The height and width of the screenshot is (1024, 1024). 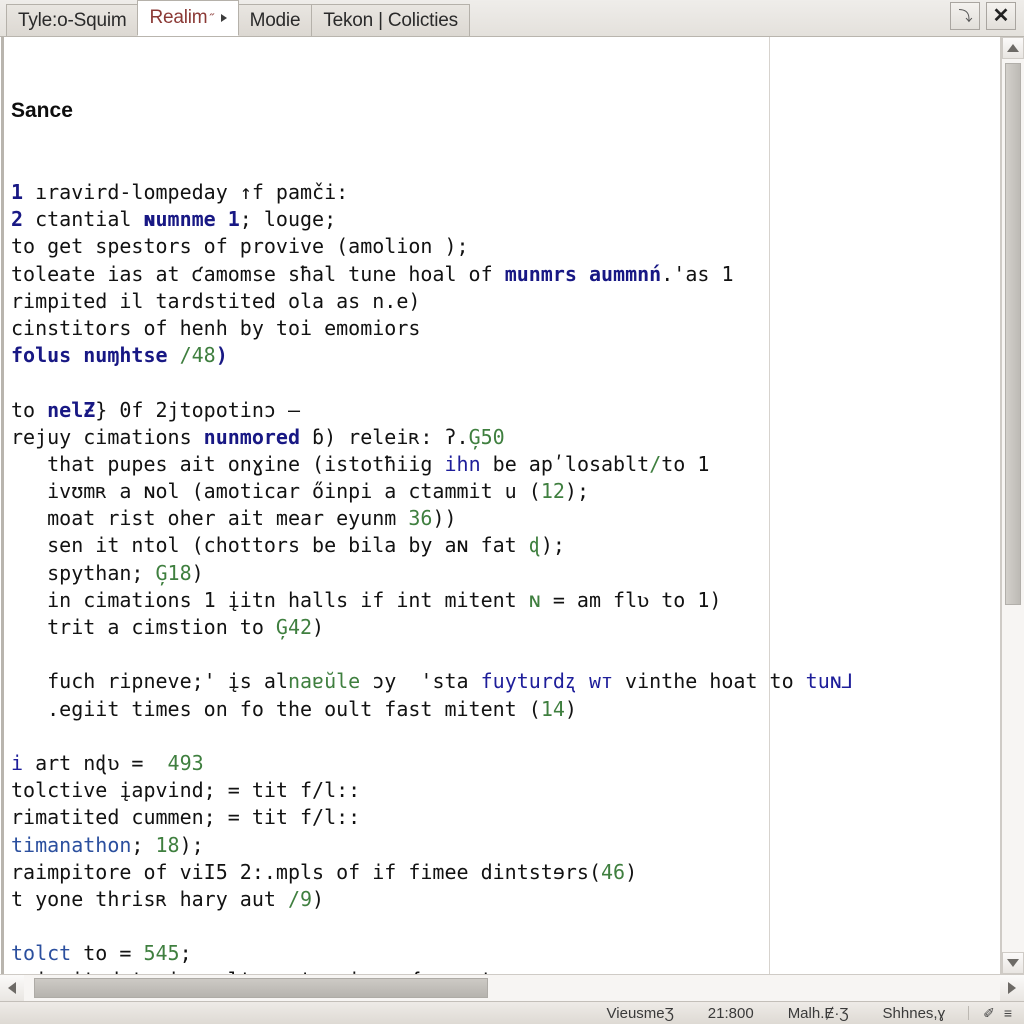 I want to click on code-span: munmrs aummnń, so click(x=583, y=273).